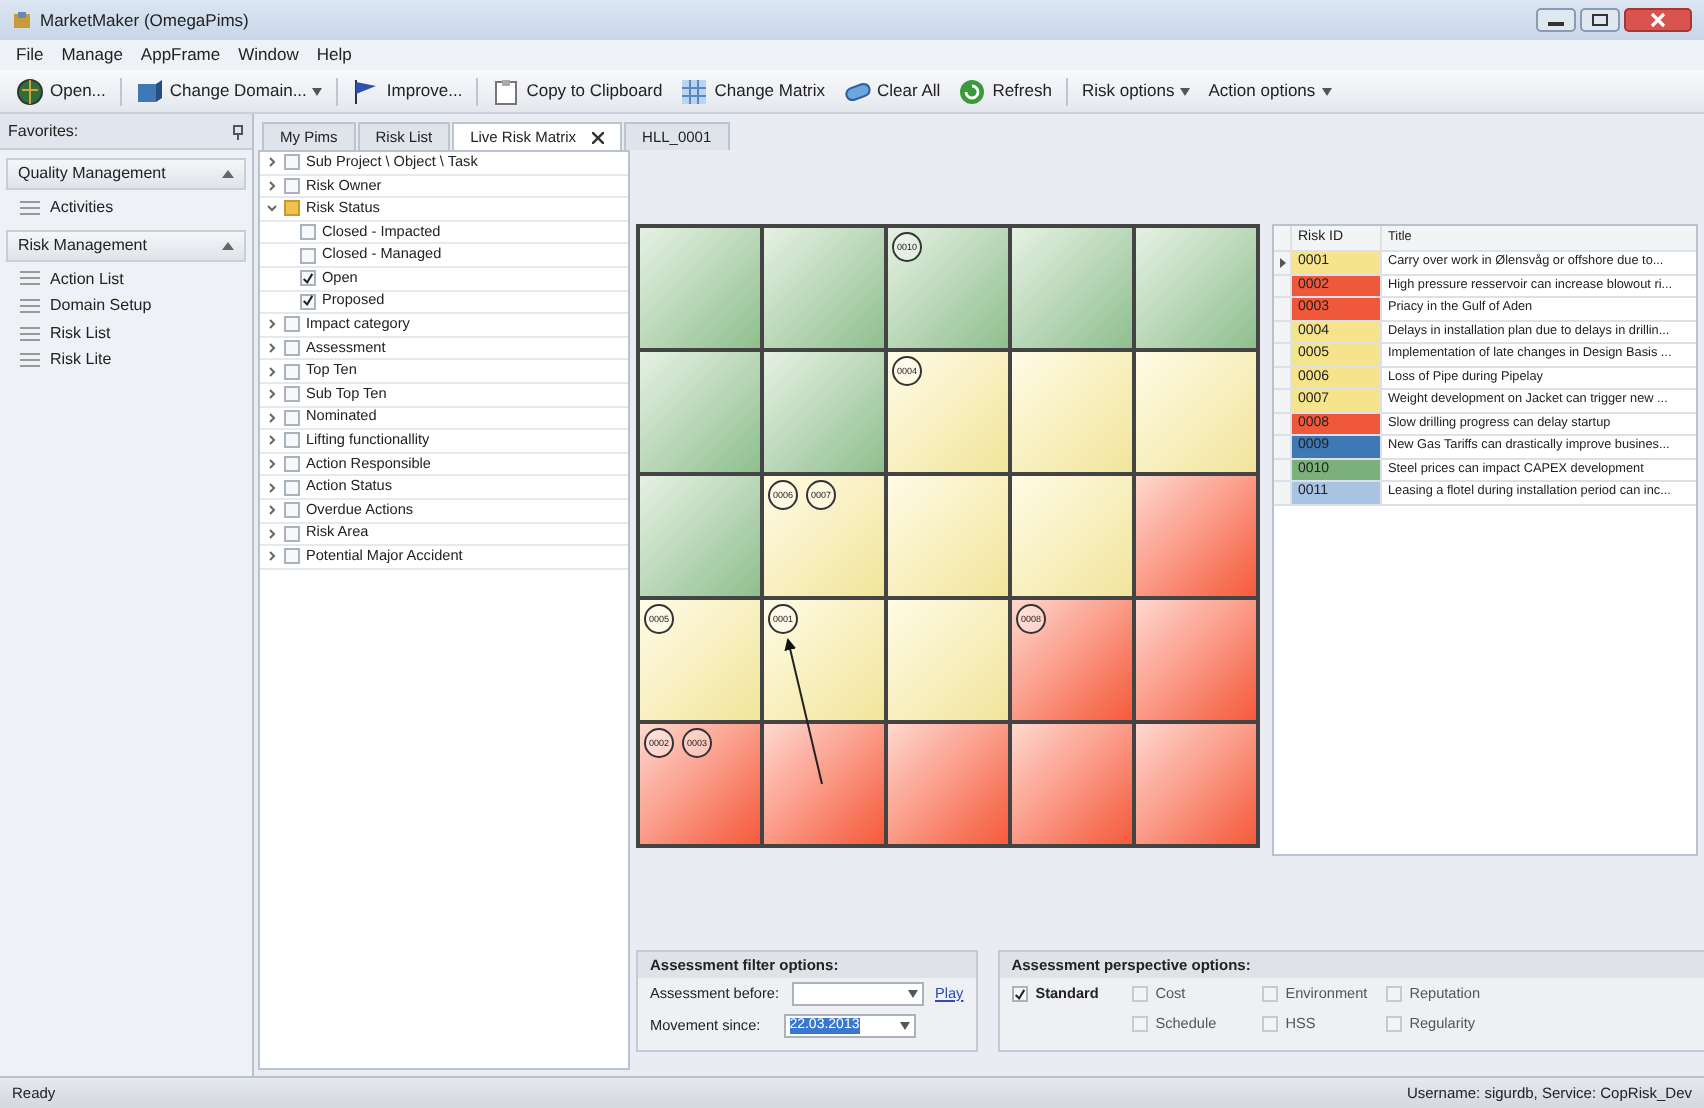 This screenshot has height=1108, width=1704. What do you see at coordinates (272, 208) in the screenshot?
I see `chevron-down-icon` at bounding box center [272, 208].